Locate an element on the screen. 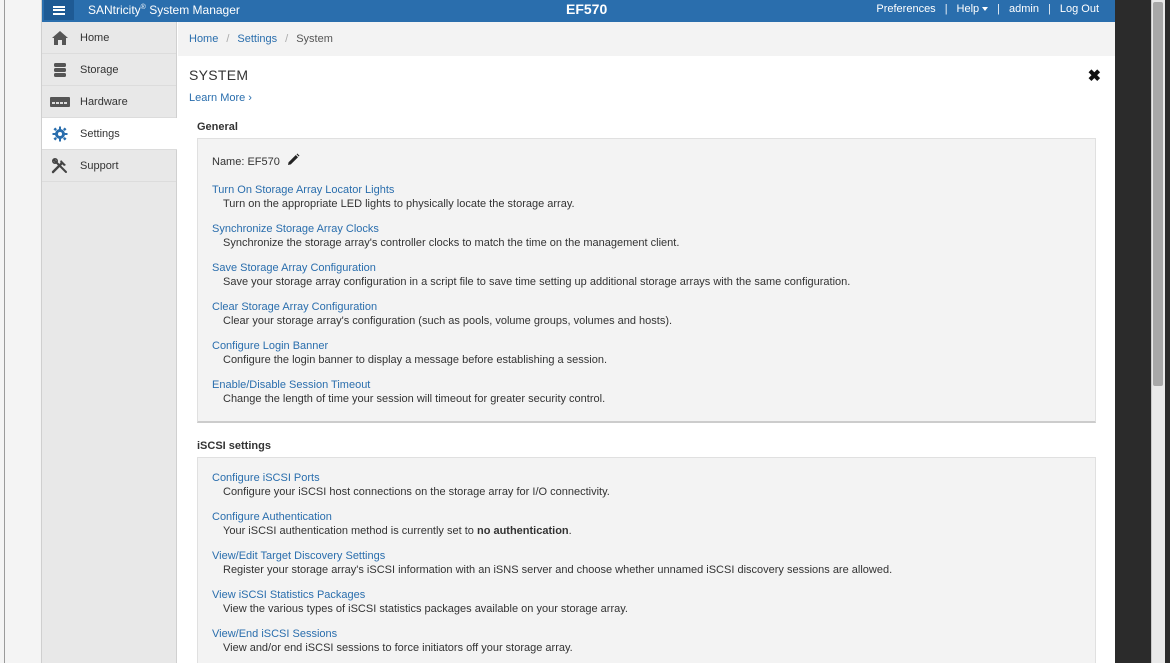  sidebar-item-label: Storage is located at coordinates (99, 69).